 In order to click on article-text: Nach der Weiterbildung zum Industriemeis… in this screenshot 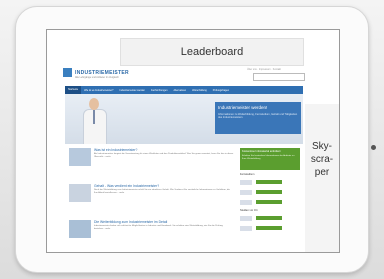, I will do `click(162, 191)`.